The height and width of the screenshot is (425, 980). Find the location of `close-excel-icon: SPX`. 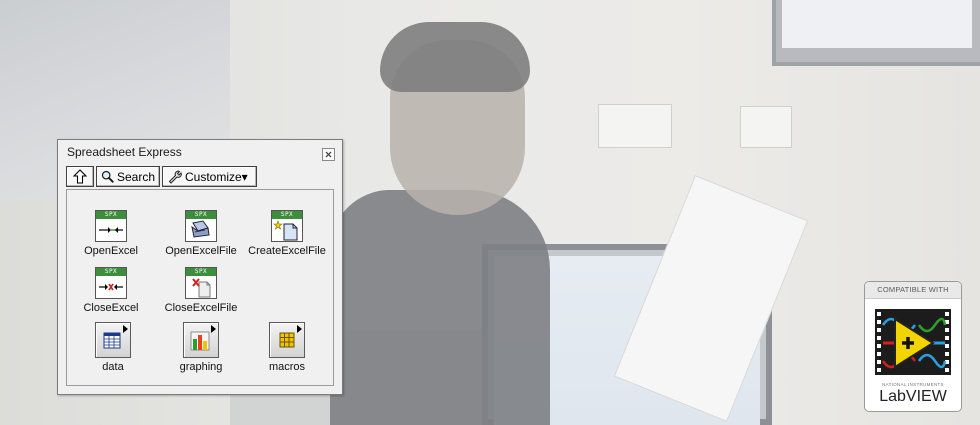

close-excel-icon: SPX is located at coordinates (111, 283).